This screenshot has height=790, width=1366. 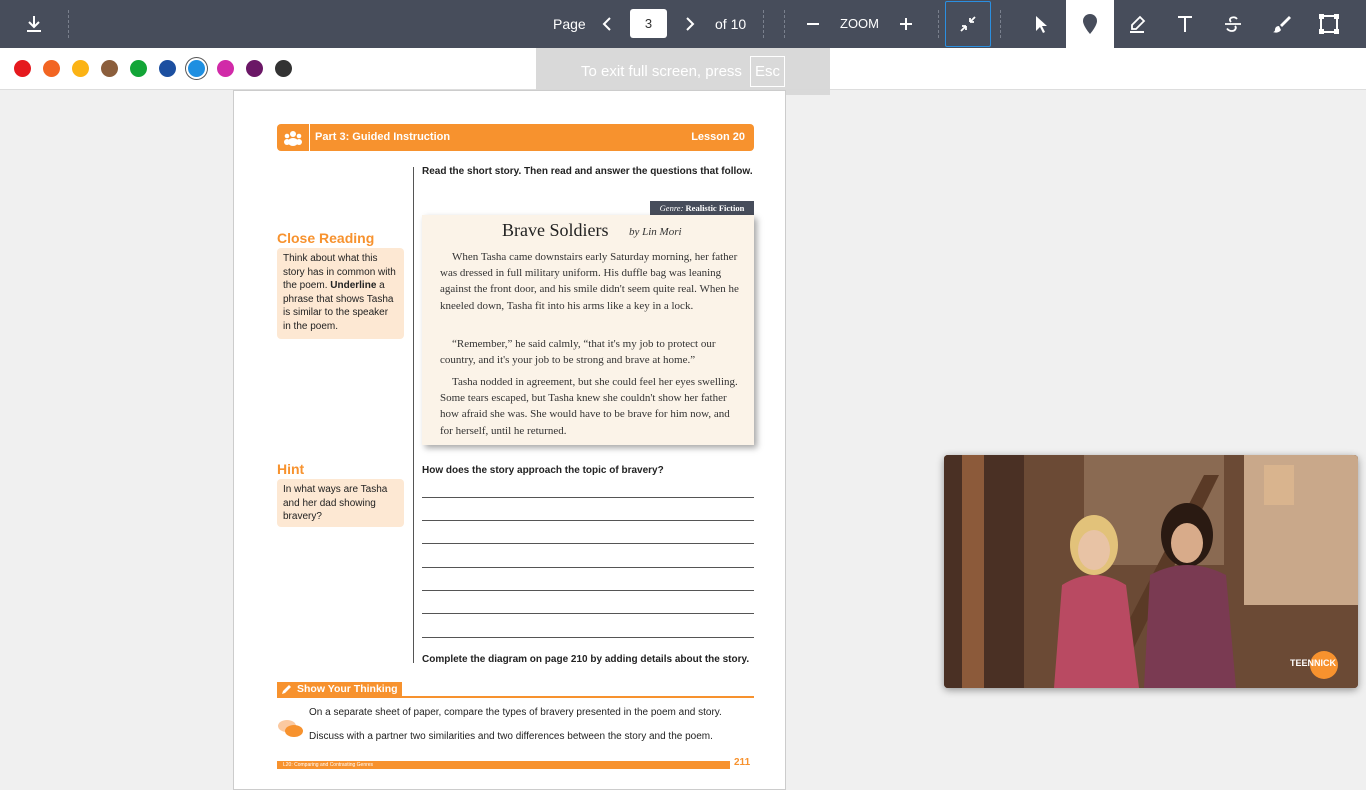 I want to click on genre-tag: Genre: Realistic Fiction, so click(x=702, y=208).